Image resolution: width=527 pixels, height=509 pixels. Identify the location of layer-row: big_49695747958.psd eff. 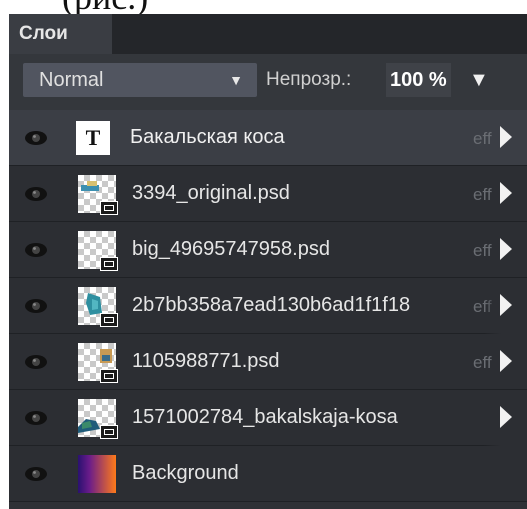
(268, 250).